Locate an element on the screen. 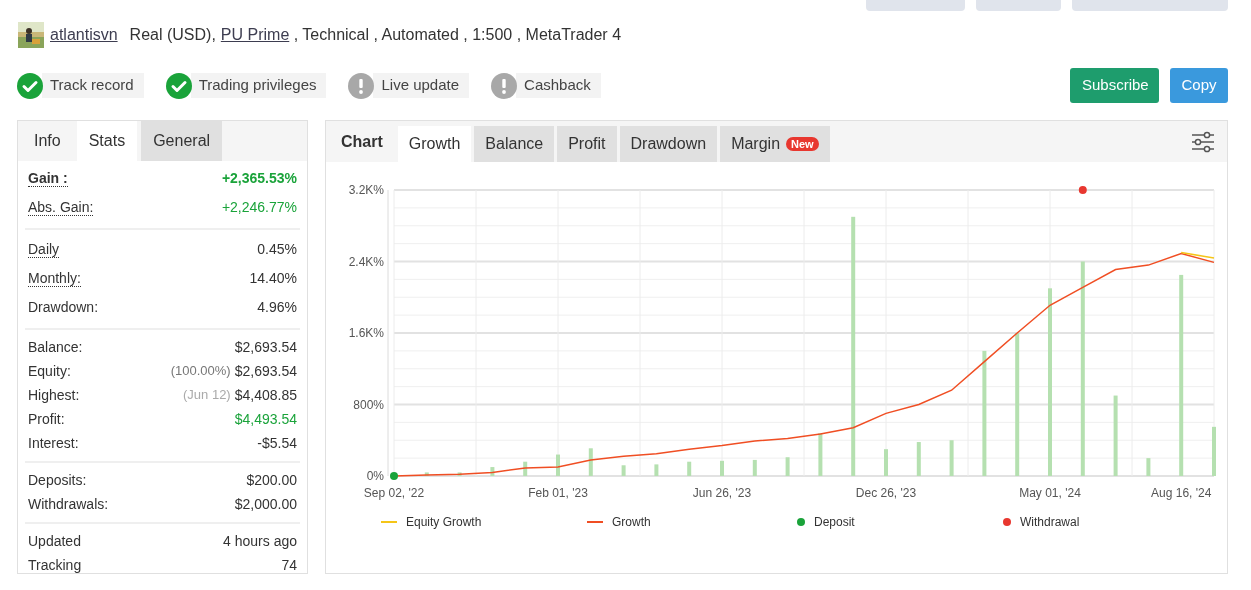 The image size is (1251, 590). stat-value: $2,000.00 is located at coordinates (265, 504).